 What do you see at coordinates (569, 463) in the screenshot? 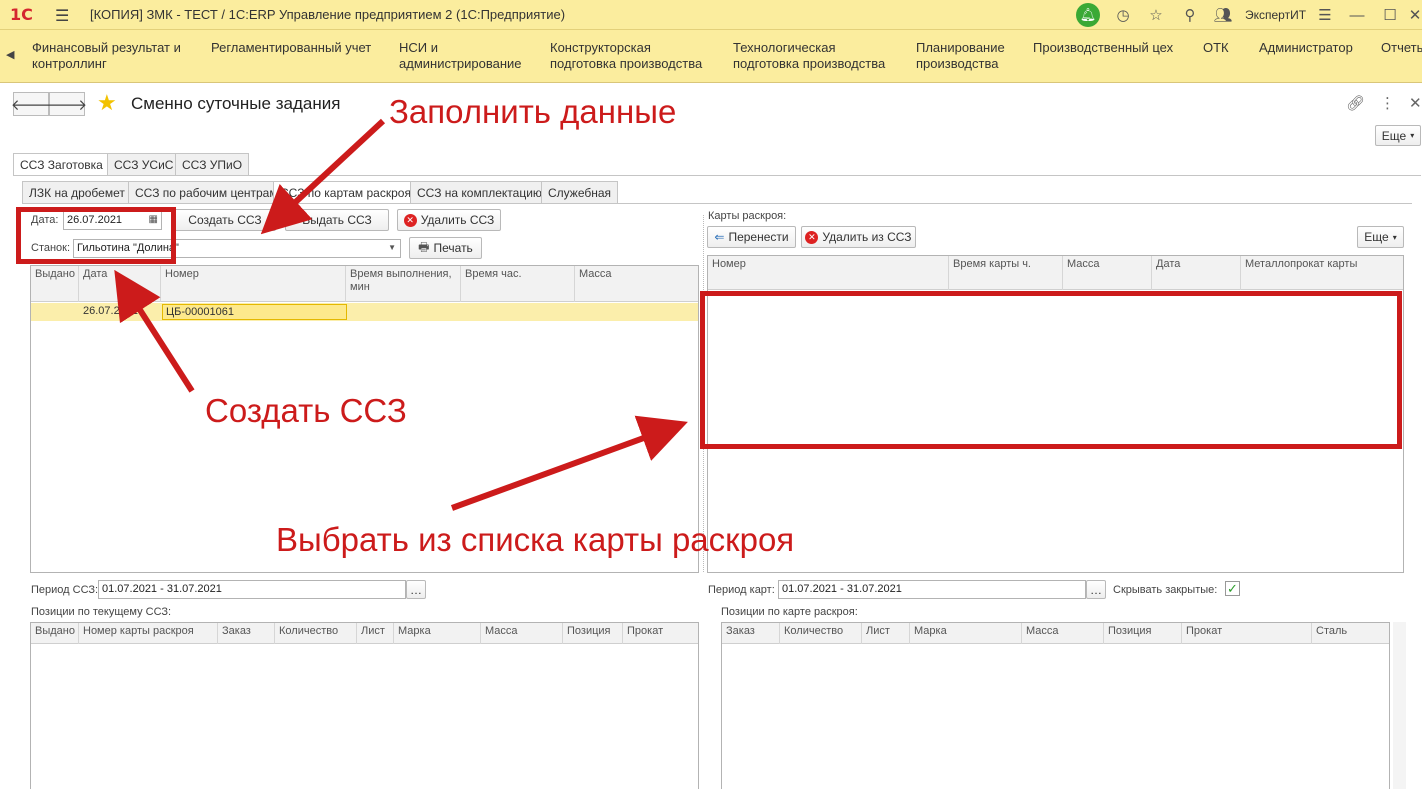
I see `arrow-select` at bounding box center [569, 463].